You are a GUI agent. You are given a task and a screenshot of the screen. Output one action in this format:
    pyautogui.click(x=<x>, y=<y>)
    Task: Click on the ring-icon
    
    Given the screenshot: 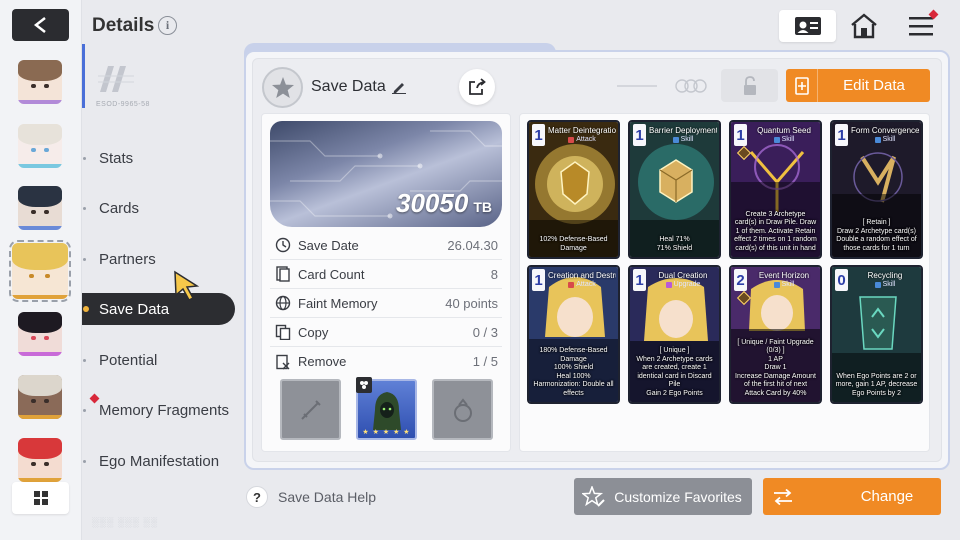 What is the action you would take?
    pyautogui.click(x=462, y=409)
    